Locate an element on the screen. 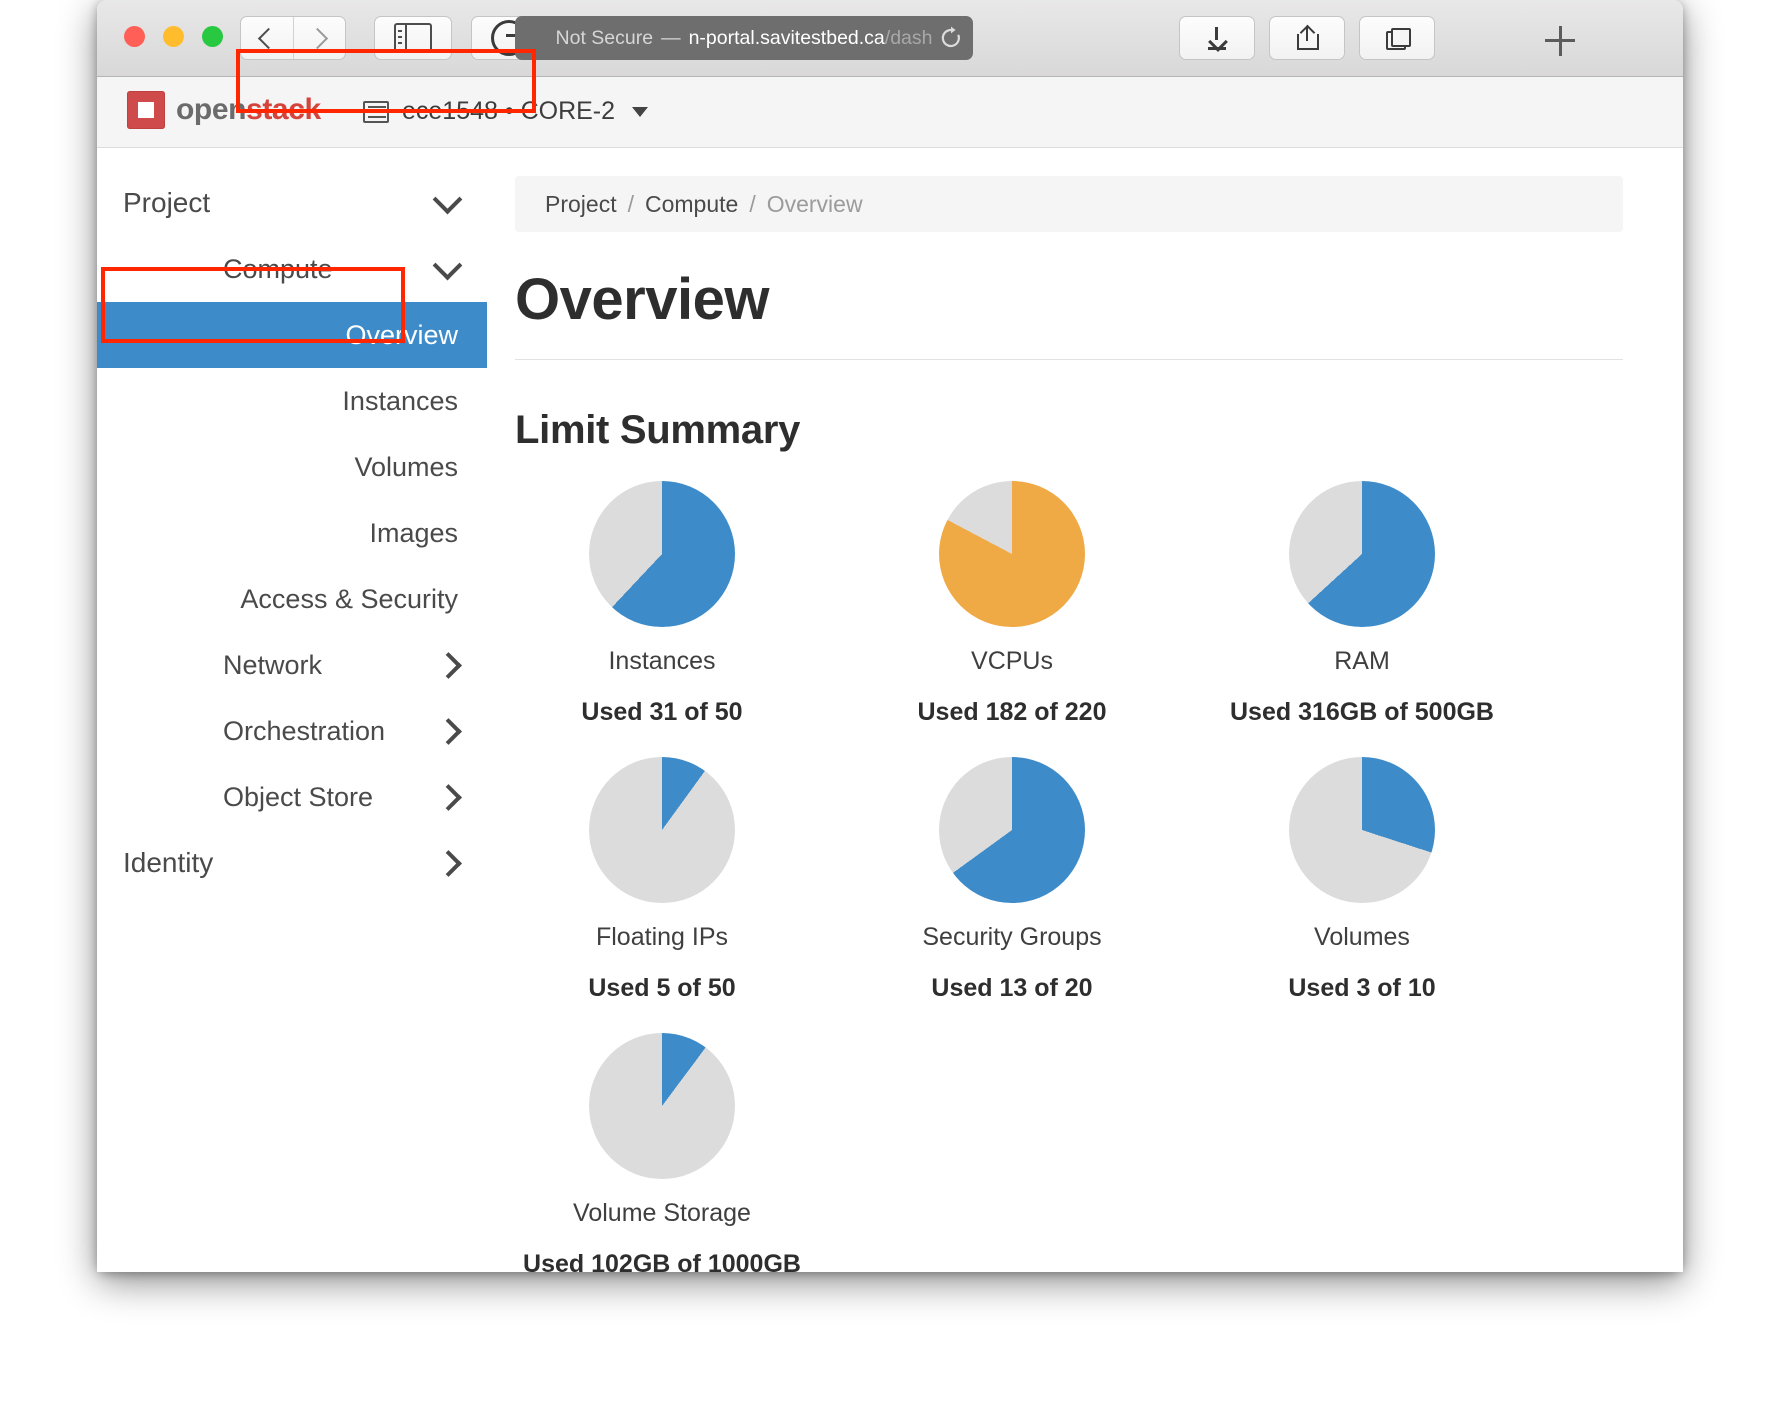  forward-button is located at coordinates (319, 38).